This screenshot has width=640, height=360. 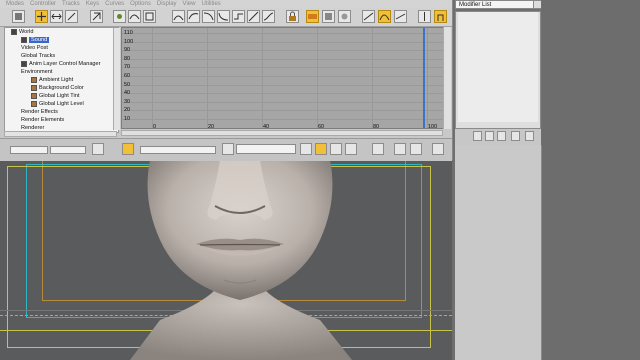 I want to click on tangent-step-icon, so click(x=238, y=16).